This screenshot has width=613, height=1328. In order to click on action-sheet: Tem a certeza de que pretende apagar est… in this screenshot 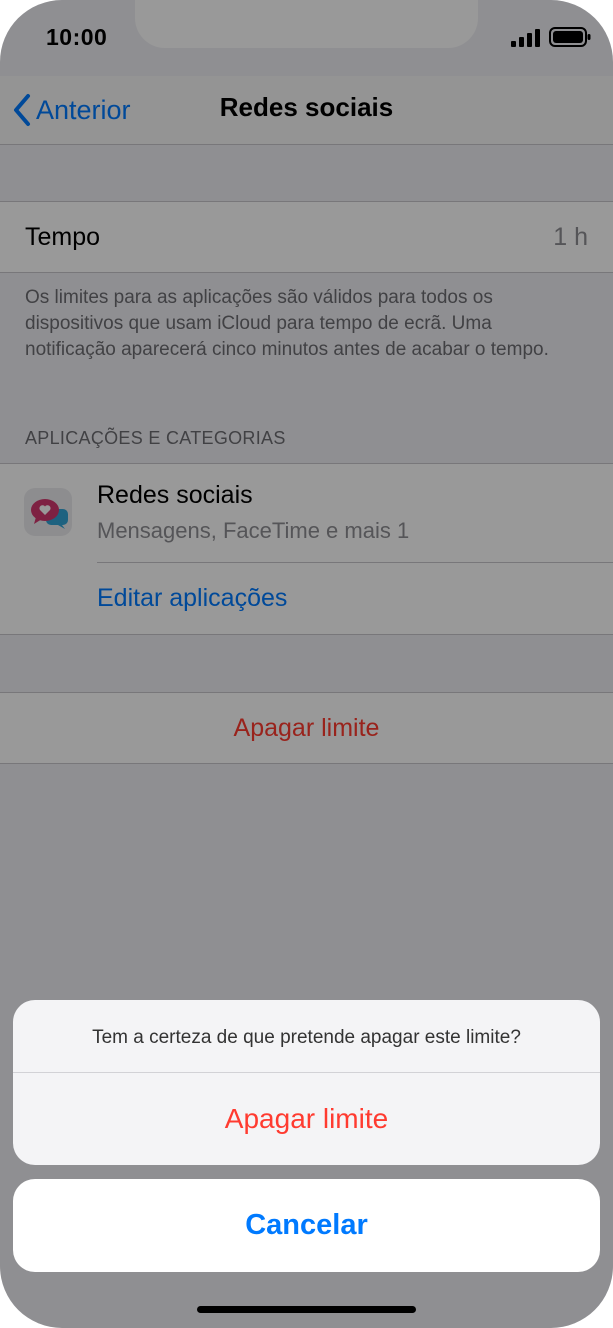, I will do `click(306, 1082)`.